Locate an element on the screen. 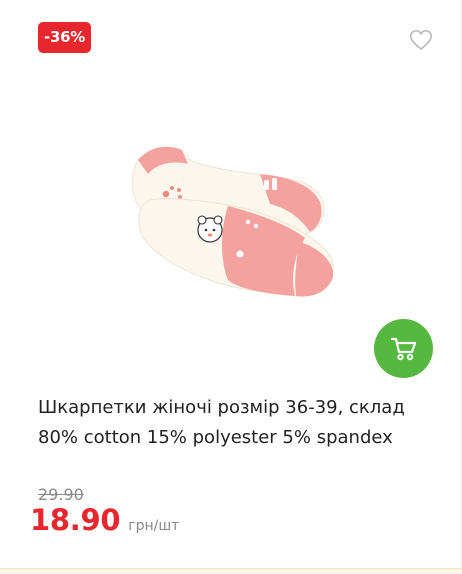 The width and height of the screenshot is (462, 574). bottom-divider is located at coordinates (231, 571).